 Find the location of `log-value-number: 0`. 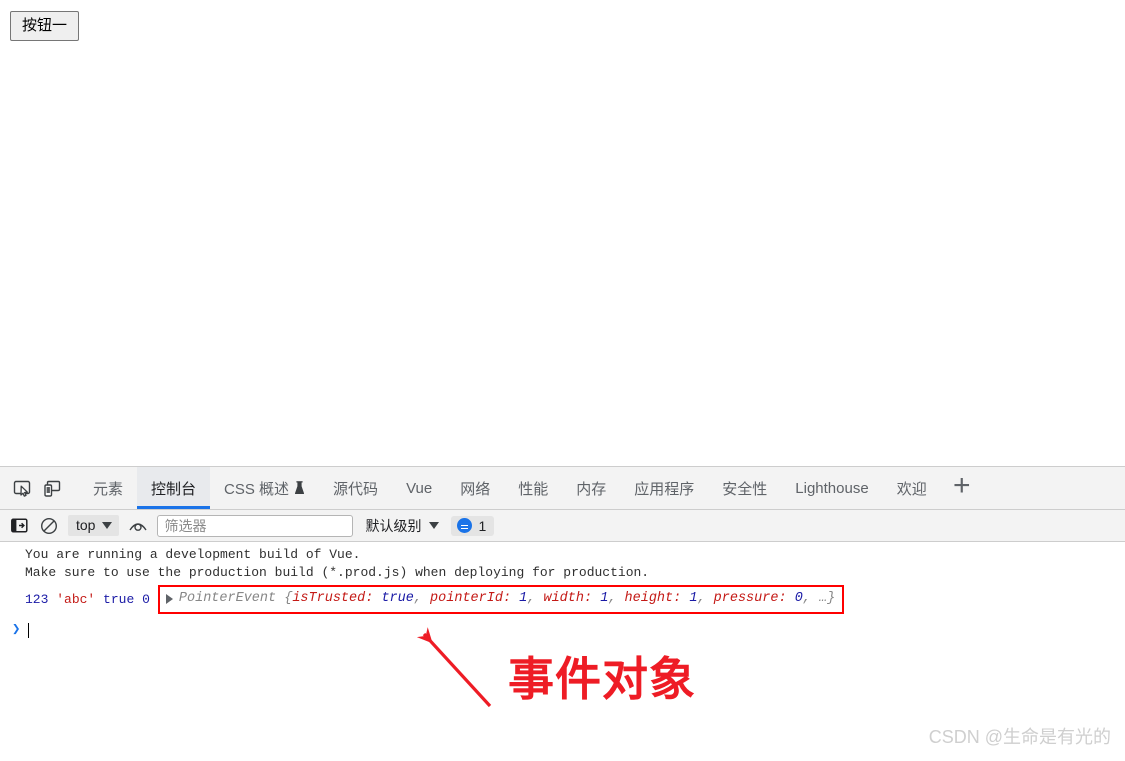

log-value-number: 0 is located at coordinates (146, 599).